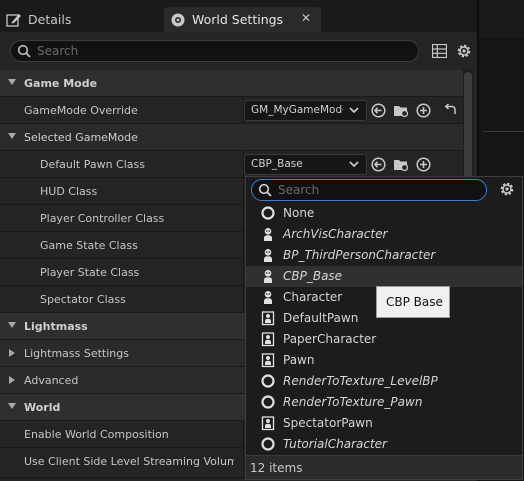  I want to click on tab-details: Details, so click(84, 19).